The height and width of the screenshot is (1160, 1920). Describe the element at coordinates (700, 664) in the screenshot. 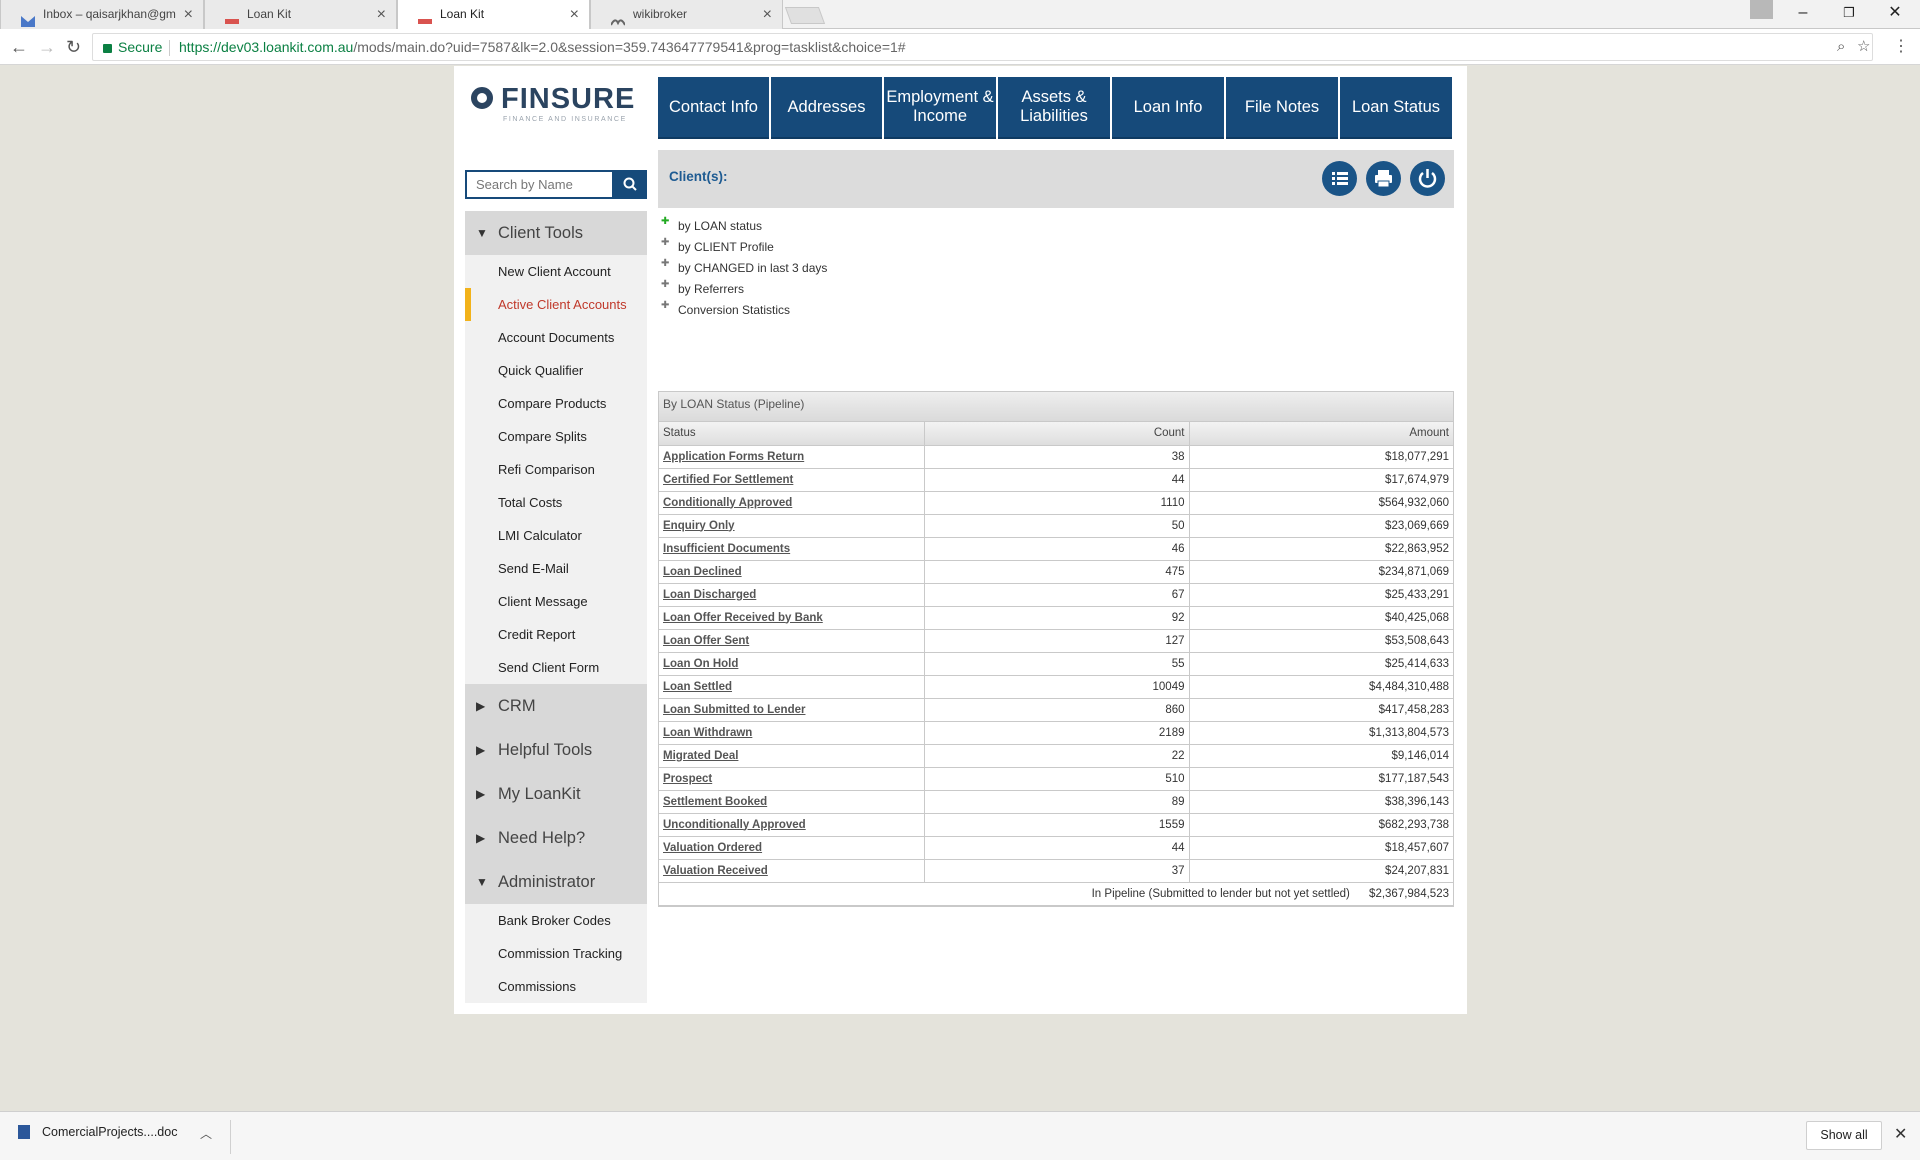

I see `status-link: Loan On Hold` at that location.